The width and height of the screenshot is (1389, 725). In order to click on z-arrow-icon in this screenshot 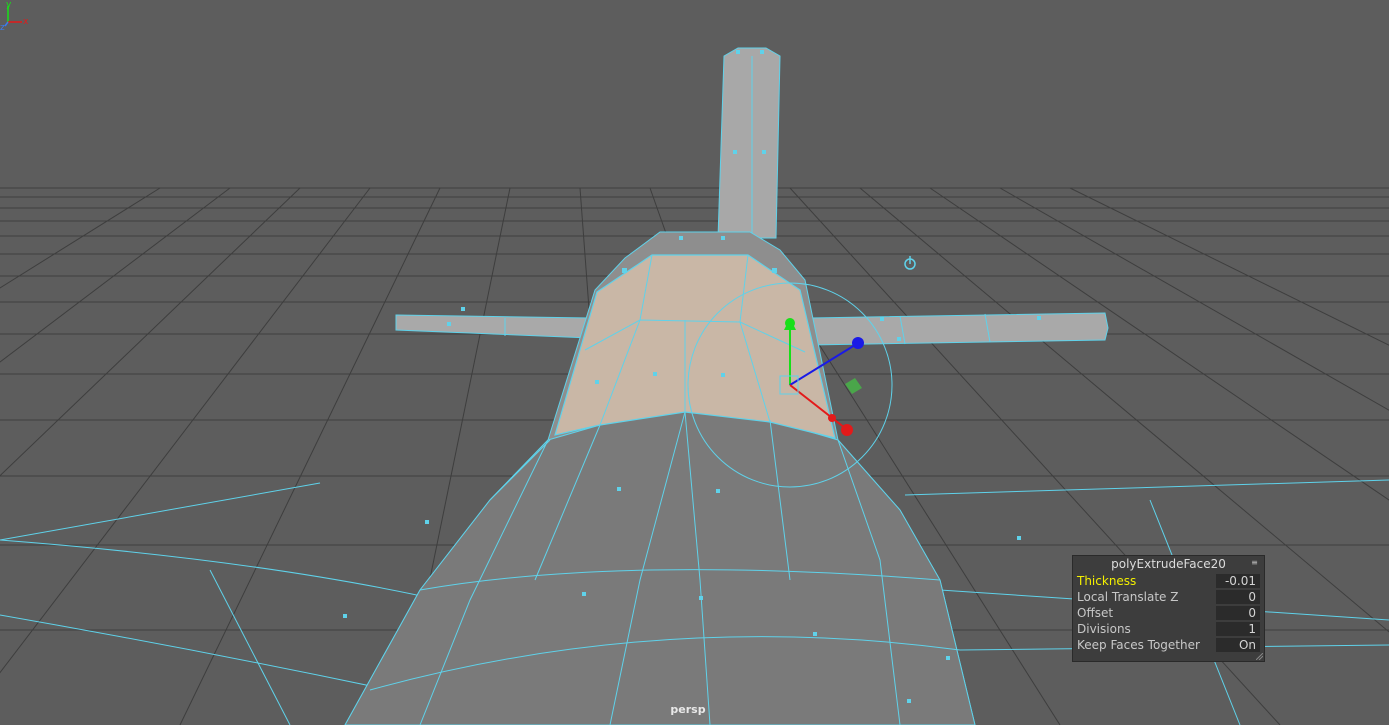, I will do `click(858, 343)`.